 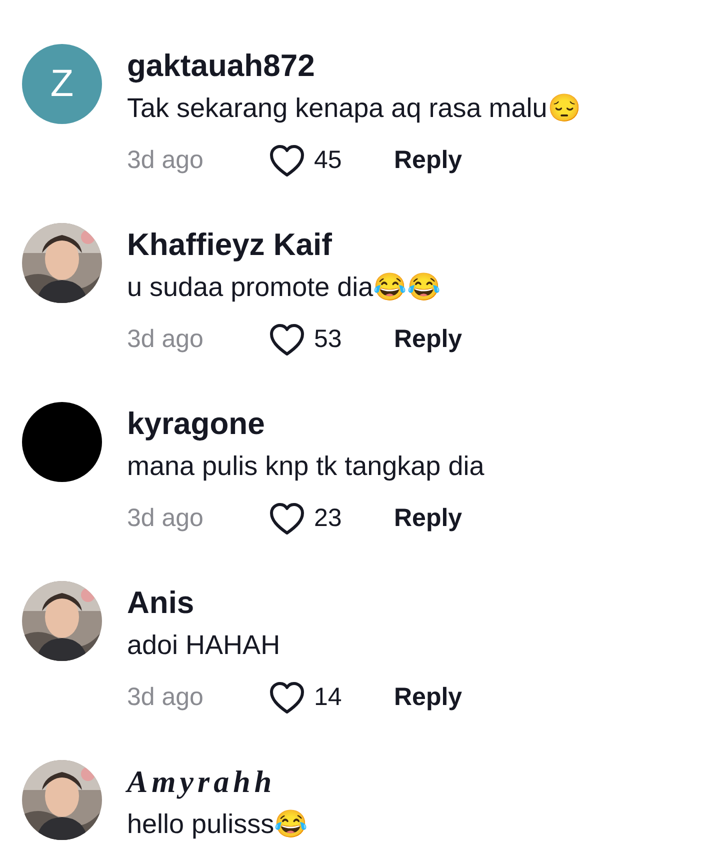 What do you see at coordinates (354, 108) in the screenshot?
I see `comment-text: Tak sekarang kenapa aq rasa malu😔` at bounding box center [354, 108].